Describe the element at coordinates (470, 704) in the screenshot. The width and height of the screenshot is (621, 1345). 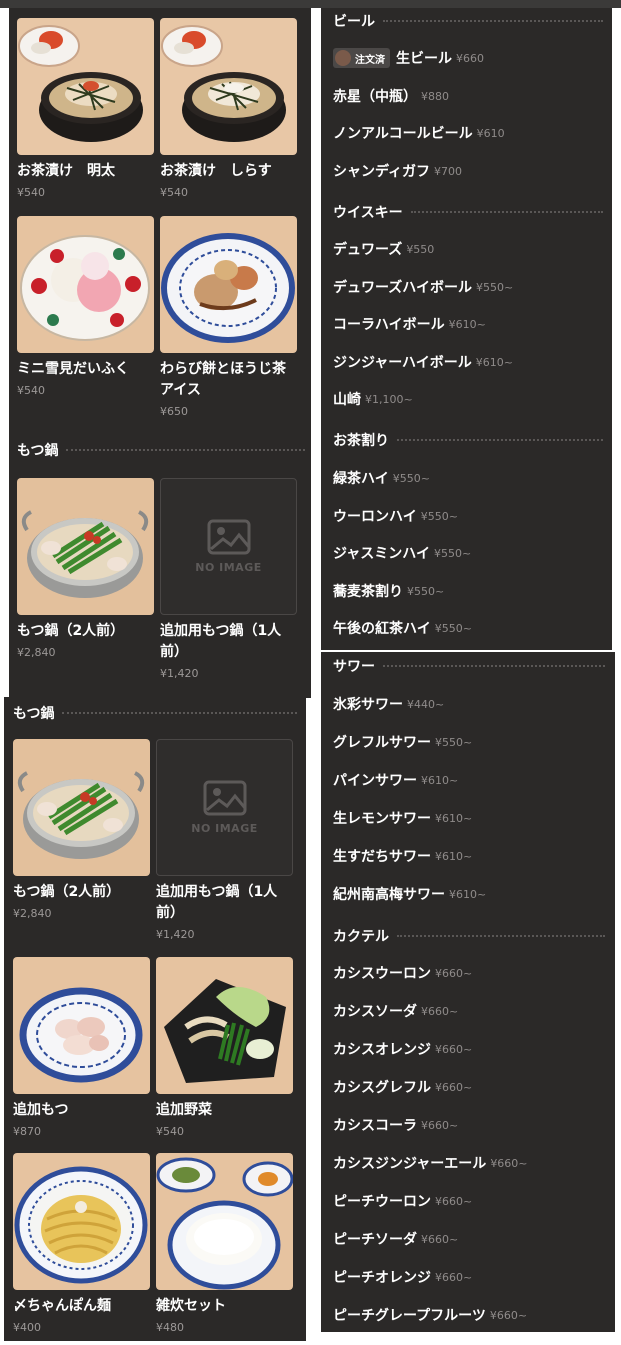
I see `drink-item-row: 氷彩サワー ¥440~` at that location.